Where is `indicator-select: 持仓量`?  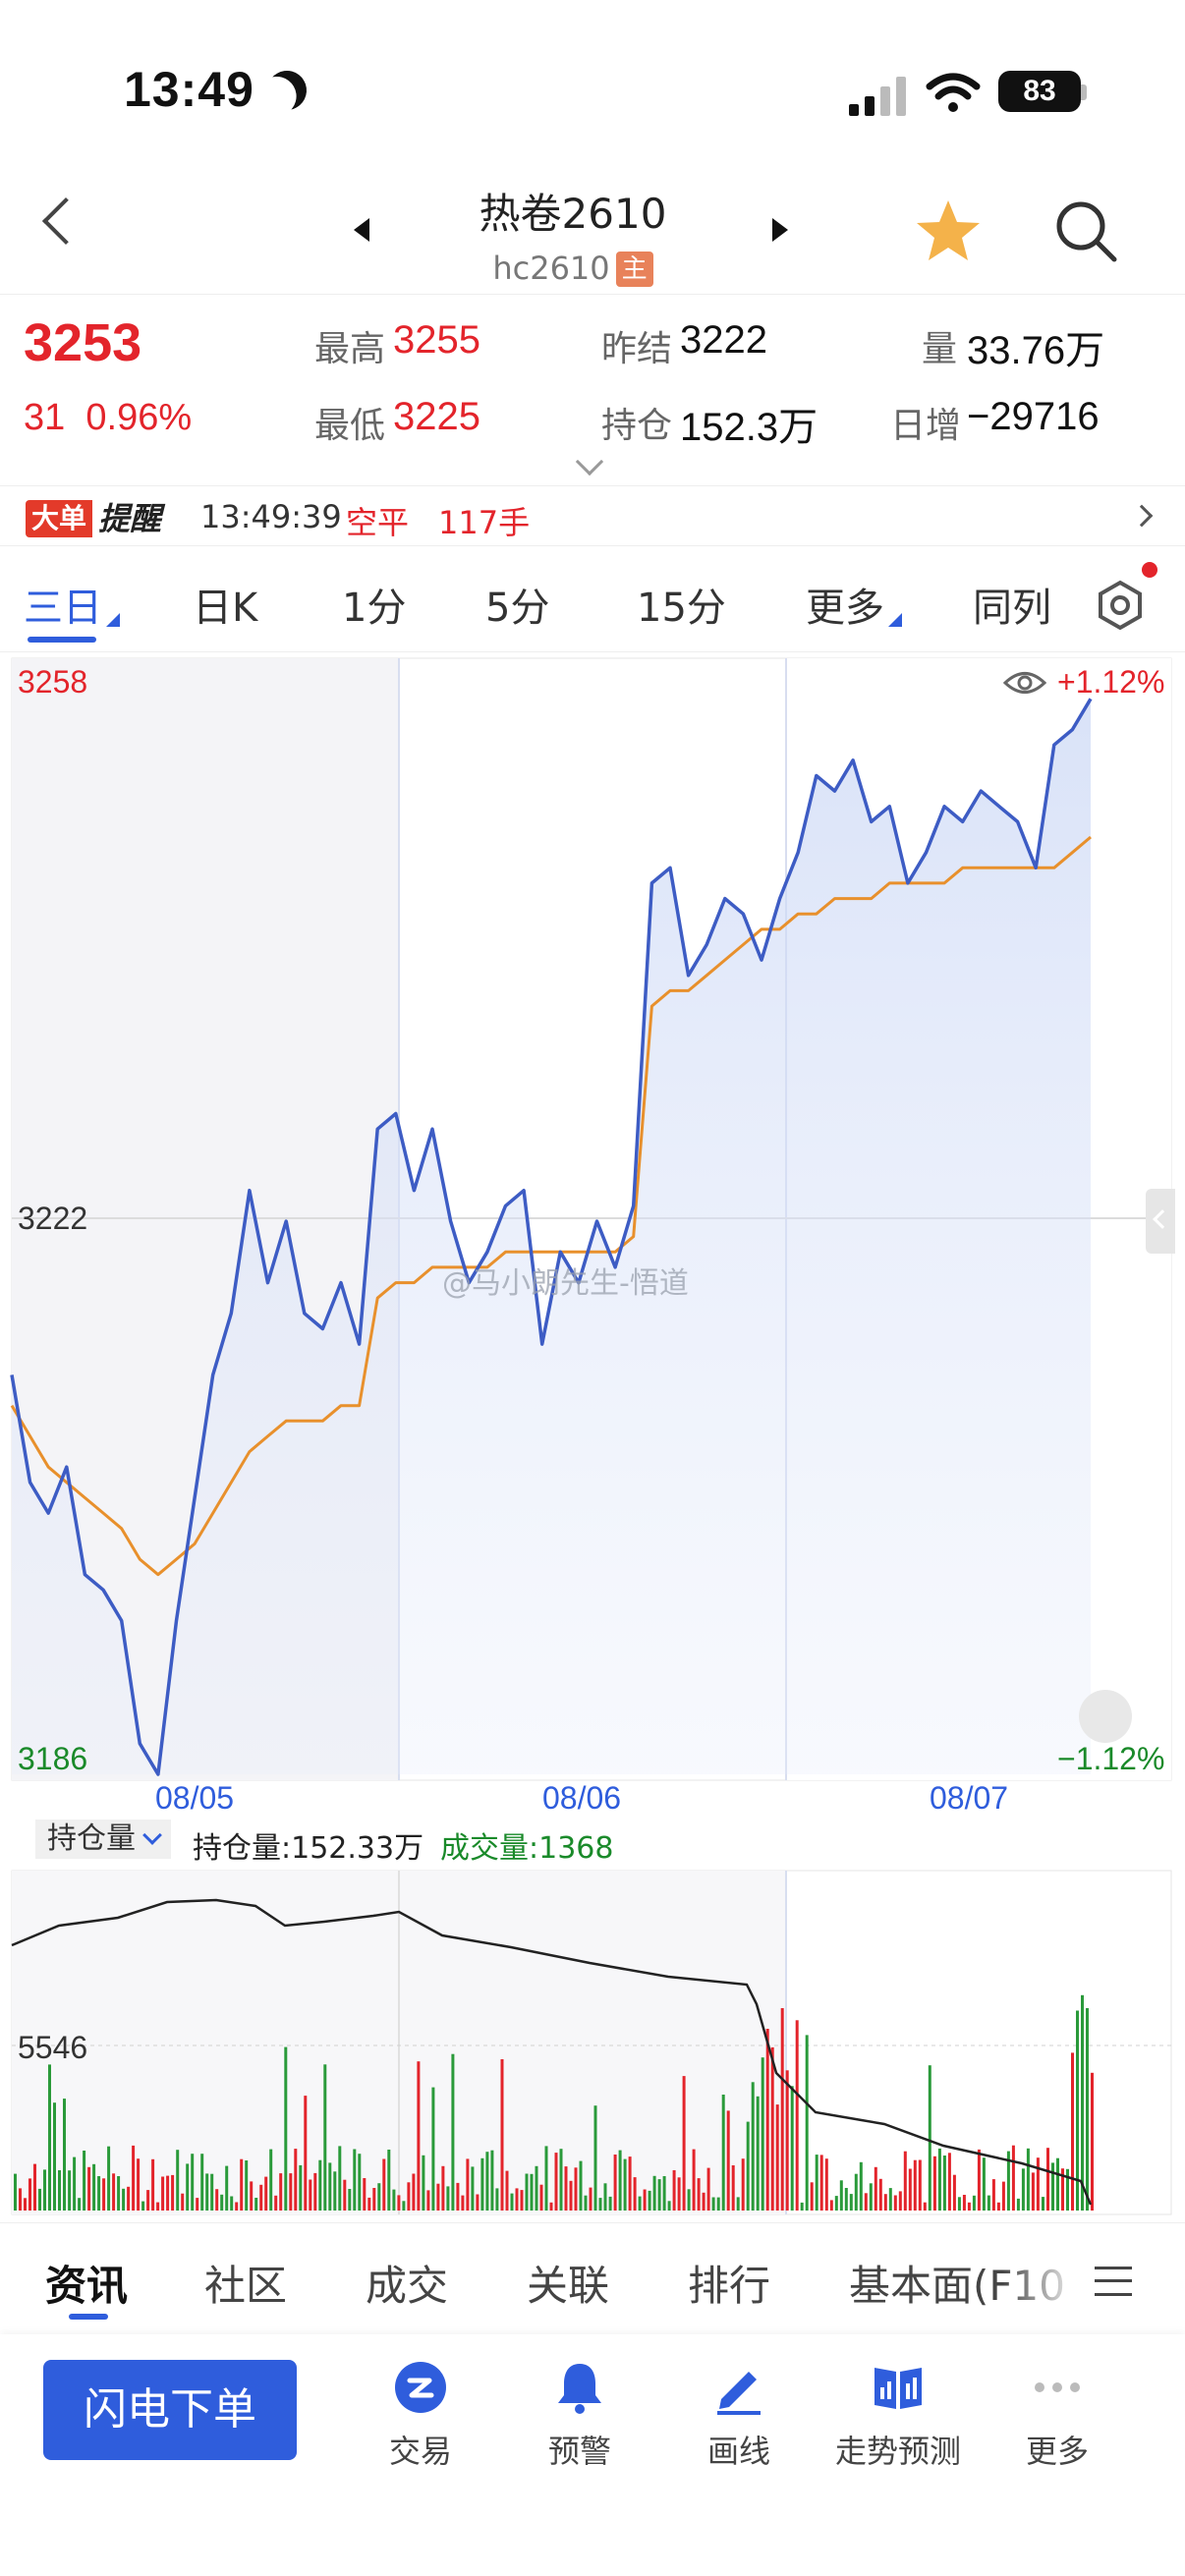 indicator-select: 持仓量 is located at coordinates (103, 1839).